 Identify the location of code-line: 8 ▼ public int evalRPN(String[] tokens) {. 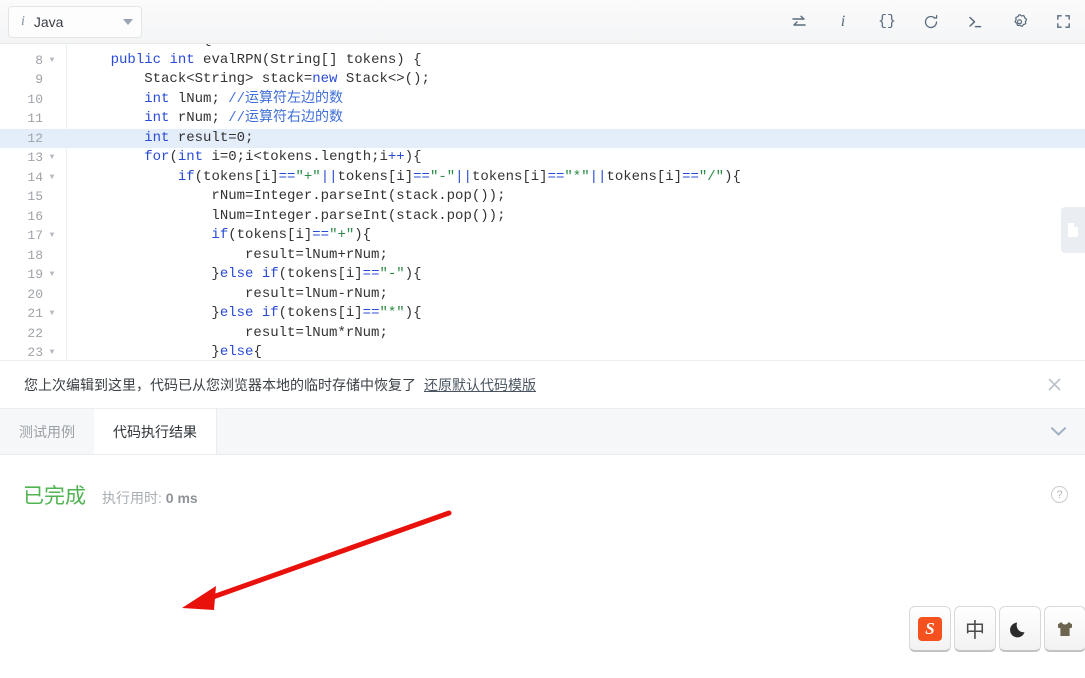
(542, 60).